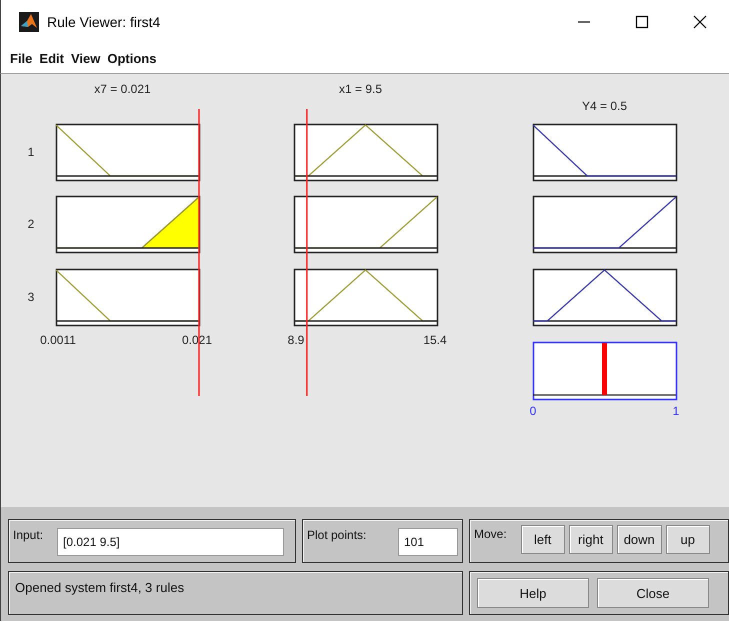 The height and width of the screenshot is (622, 729). Describe the element at coordinates (31, 224) in the screenshot. I see `rule-number: 2` at that location.